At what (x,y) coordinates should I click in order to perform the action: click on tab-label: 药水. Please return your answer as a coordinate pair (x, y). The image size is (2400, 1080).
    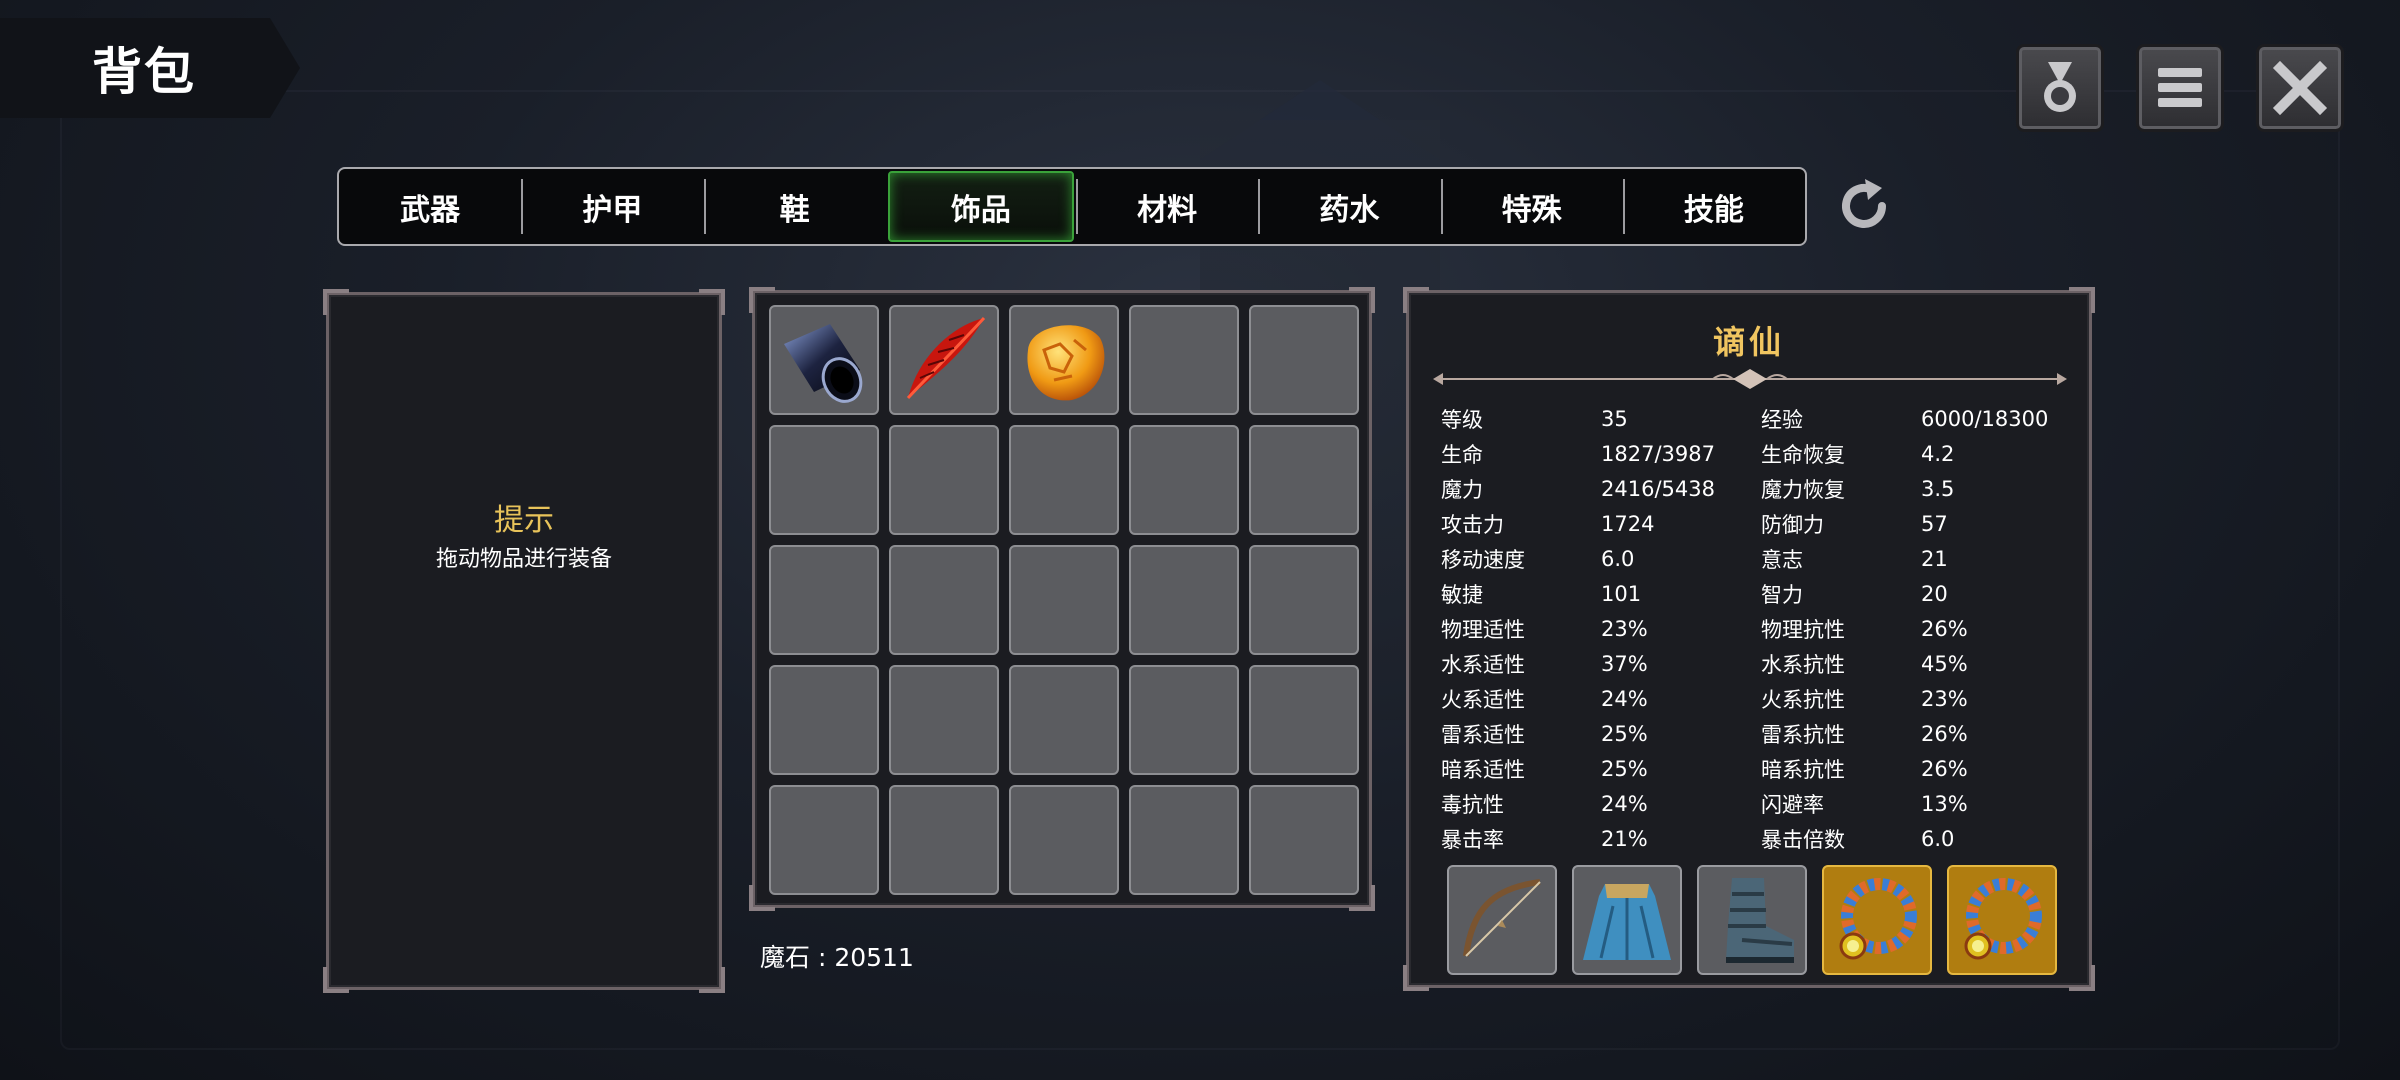
    Looking at the image, I should click on (1349, 210).